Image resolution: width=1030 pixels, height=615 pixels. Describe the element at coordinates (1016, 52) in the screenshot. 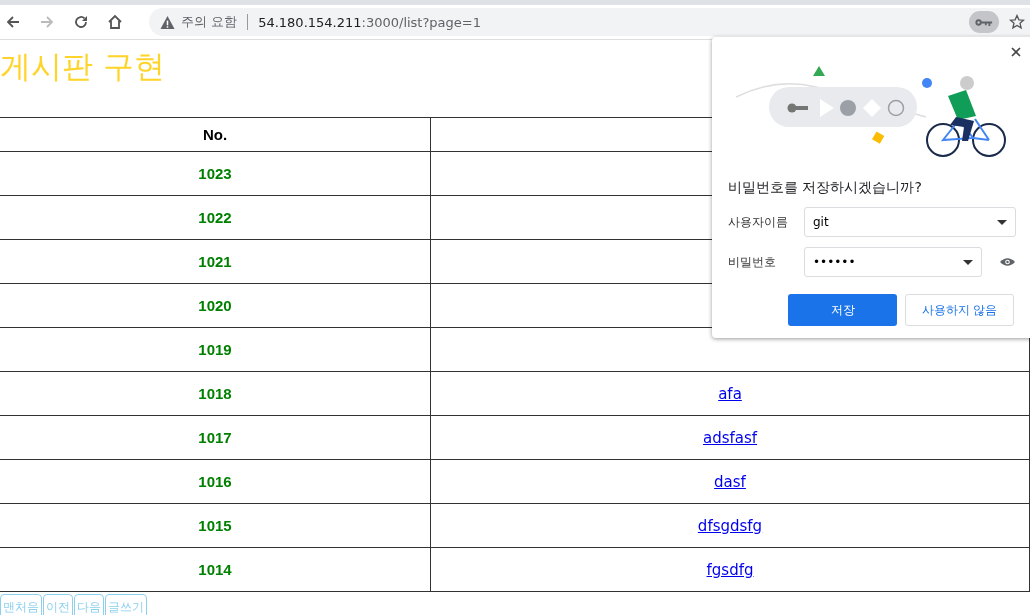

I see `close-icon` at that location.